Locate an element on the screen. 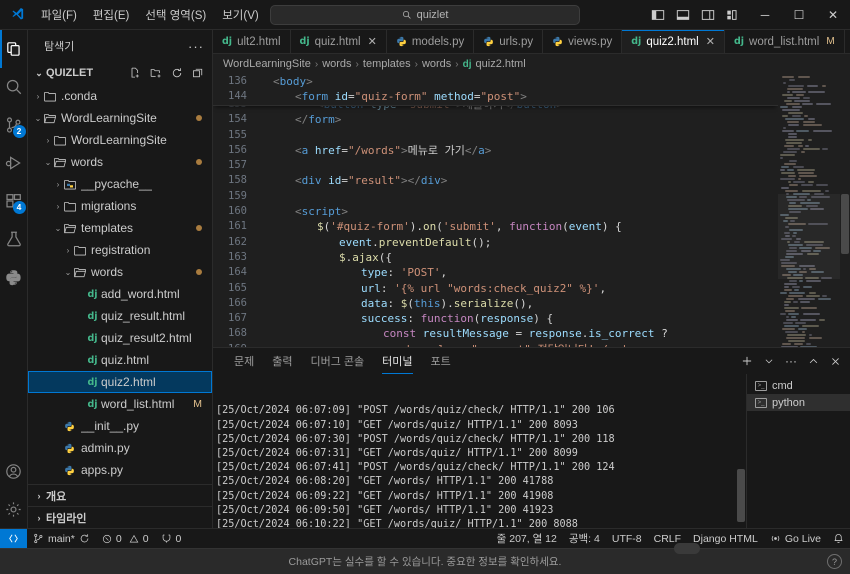  refresh-icon is located at coordinates (177, 73).